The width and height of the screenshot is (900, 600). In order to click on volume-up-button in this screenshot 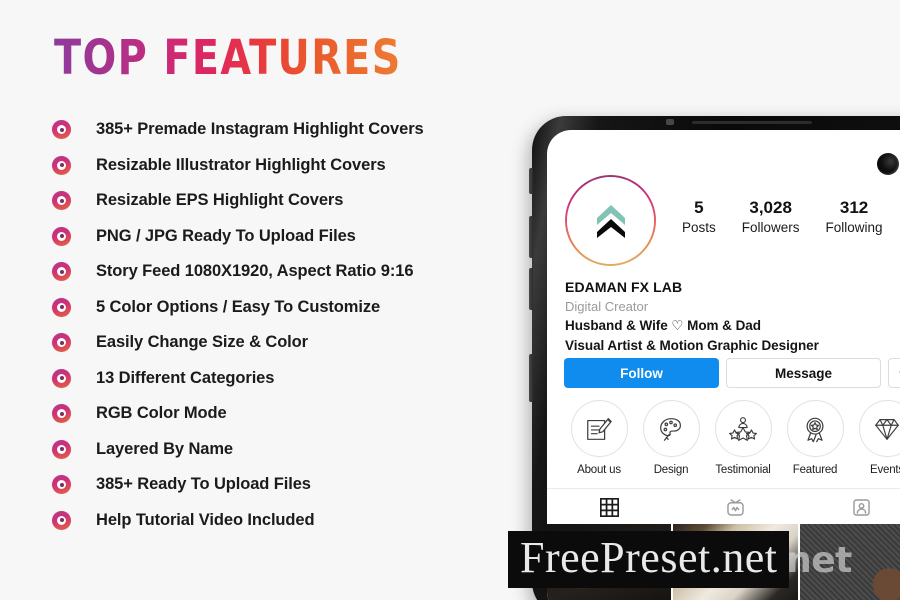, I will do `click(531, 237)`.